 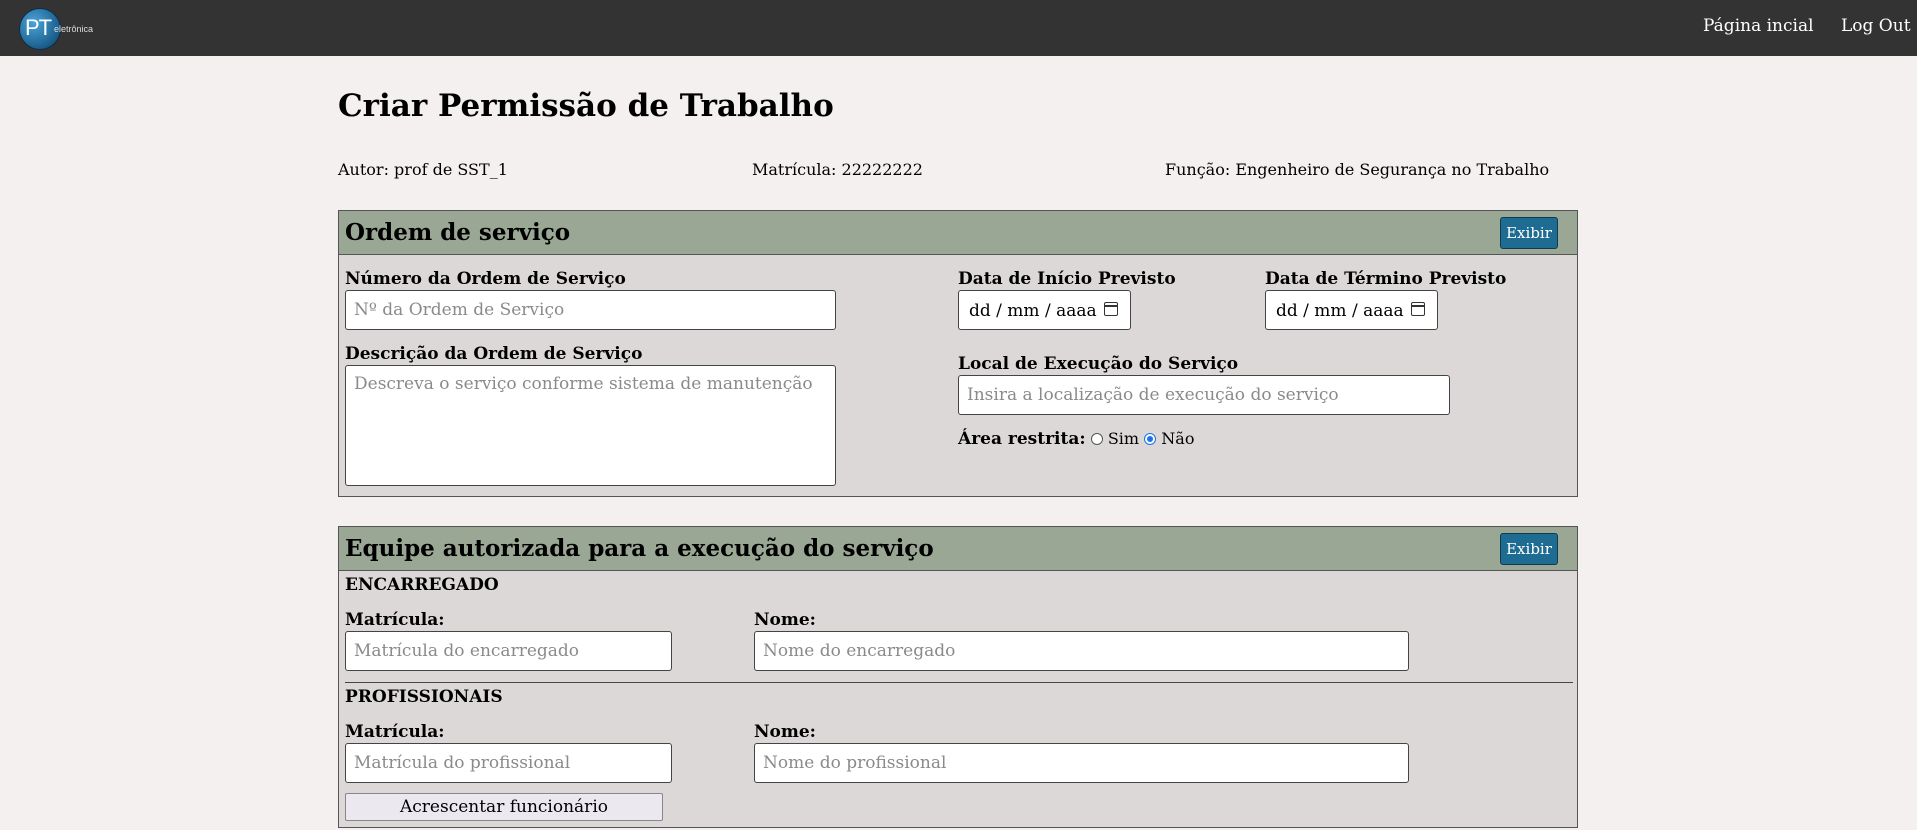 What do you see at coordinates (1340, 311) in the screenshot?
I see `end-date-value: dd / mm / aaaa` at bounding box center [1340, 311].